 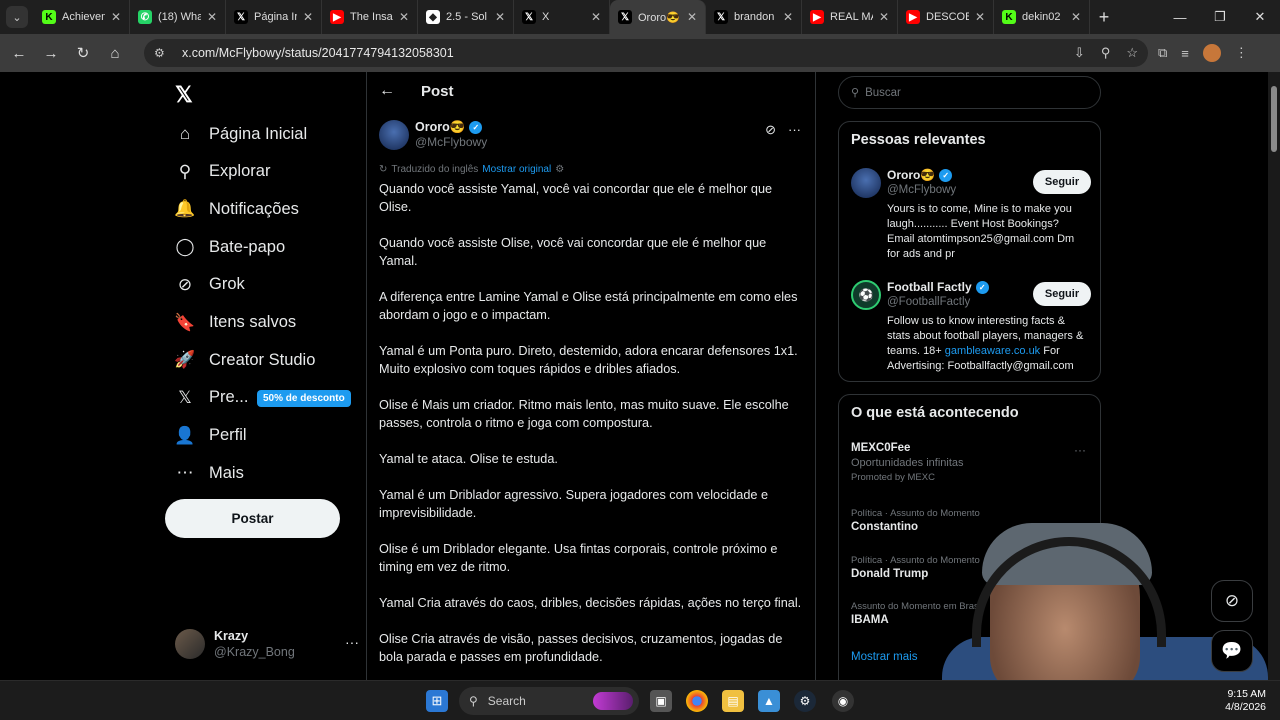 I want to click on post-more-icon: ···, so click(x=794, y=130).